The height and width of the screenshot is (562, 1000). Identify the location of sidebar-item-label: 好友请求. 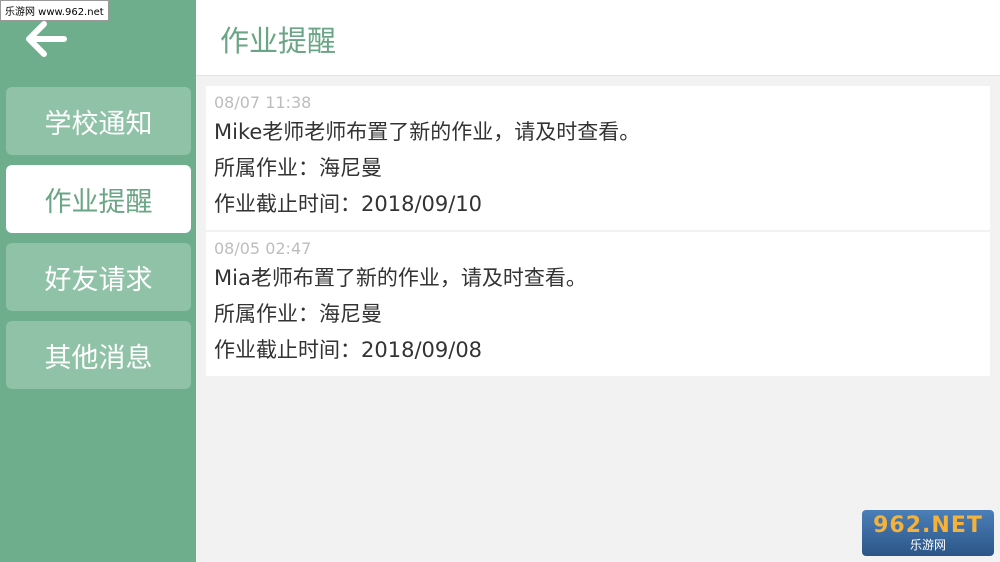
(98, 280).